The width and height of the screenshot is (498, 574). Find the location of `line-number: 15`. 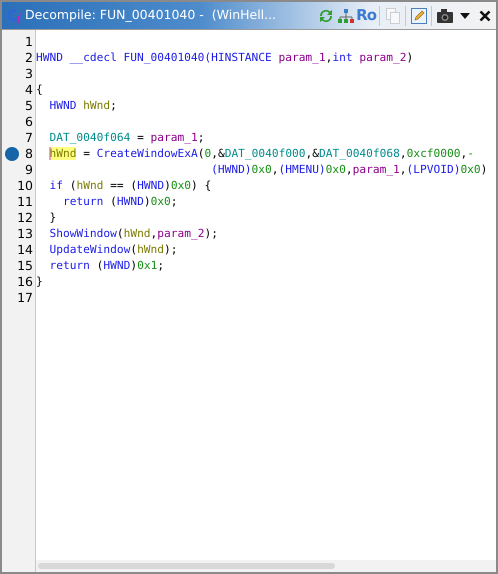

line-number: 15 is located at coordinates (25, 266).